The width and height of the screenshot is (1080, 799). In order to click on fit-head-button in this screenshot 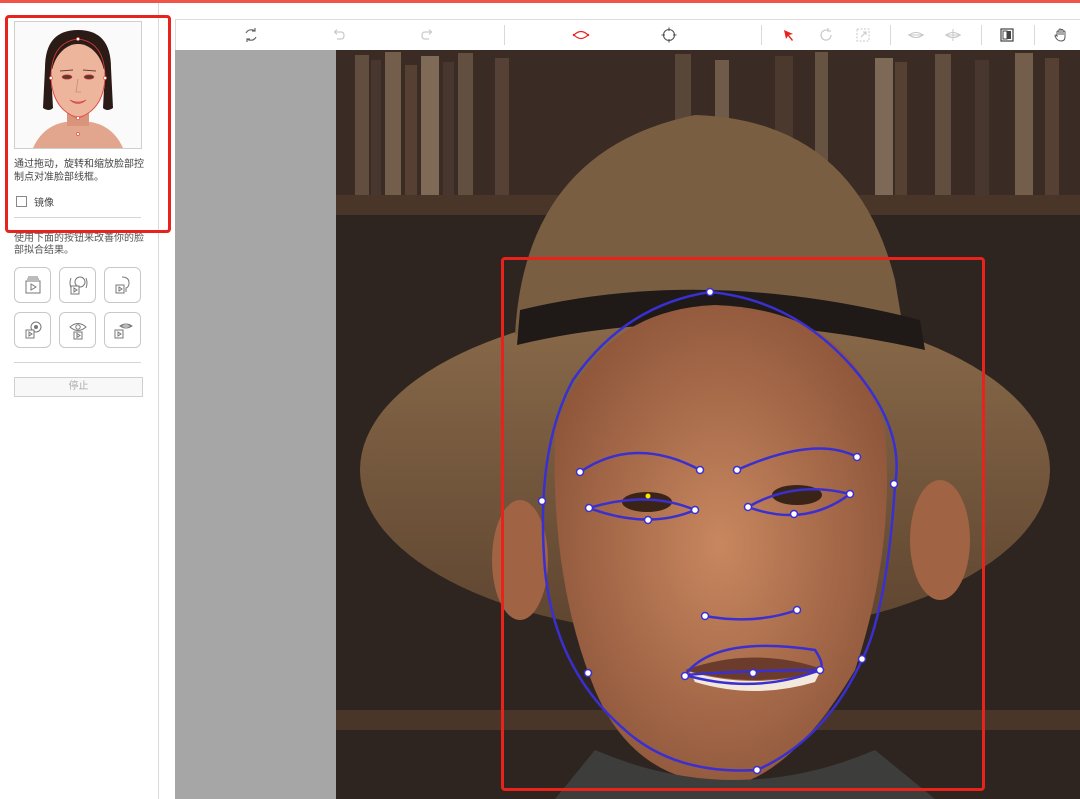, I will do `click(77, 285)`.